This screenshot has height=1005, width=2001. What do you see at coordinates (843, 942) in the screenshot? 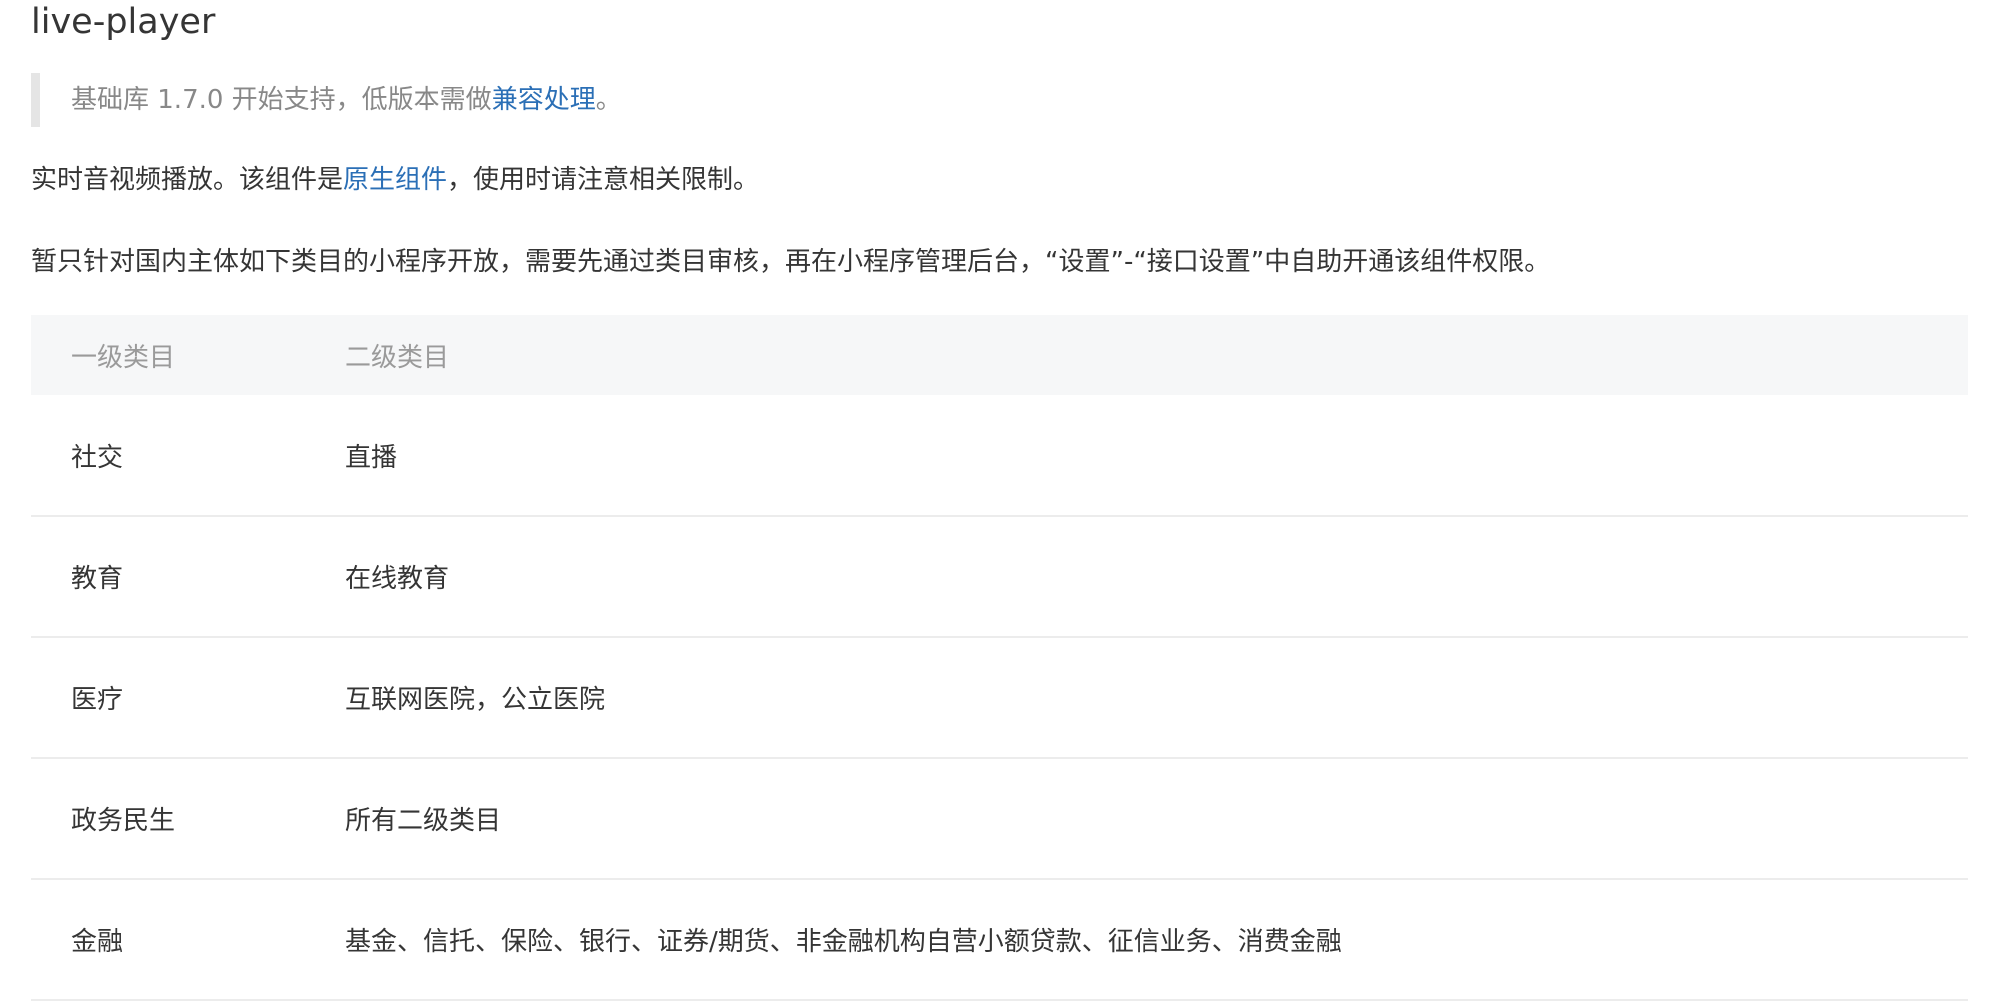
I see `secondary-category-cell: 基金、信托、保险、银行、证券/期货、非金融机构自营小额贷款、征信业务、消费金融` at bounding box center [843, 942].